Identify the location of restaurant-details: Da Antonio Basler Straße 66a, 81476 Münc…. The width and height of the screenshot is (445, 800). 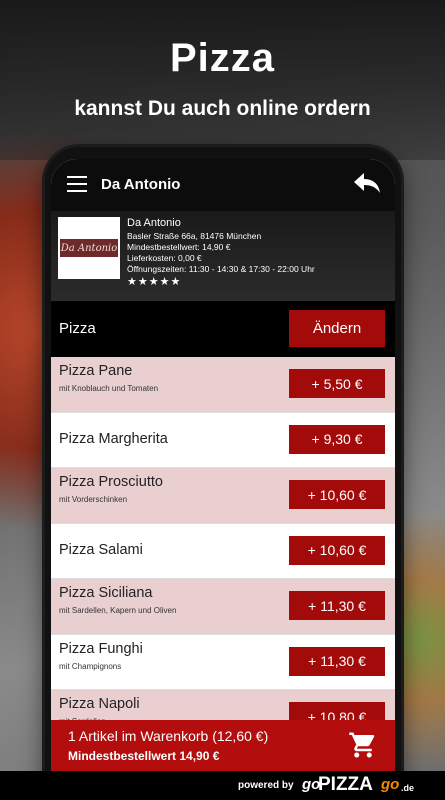
(221, 252).